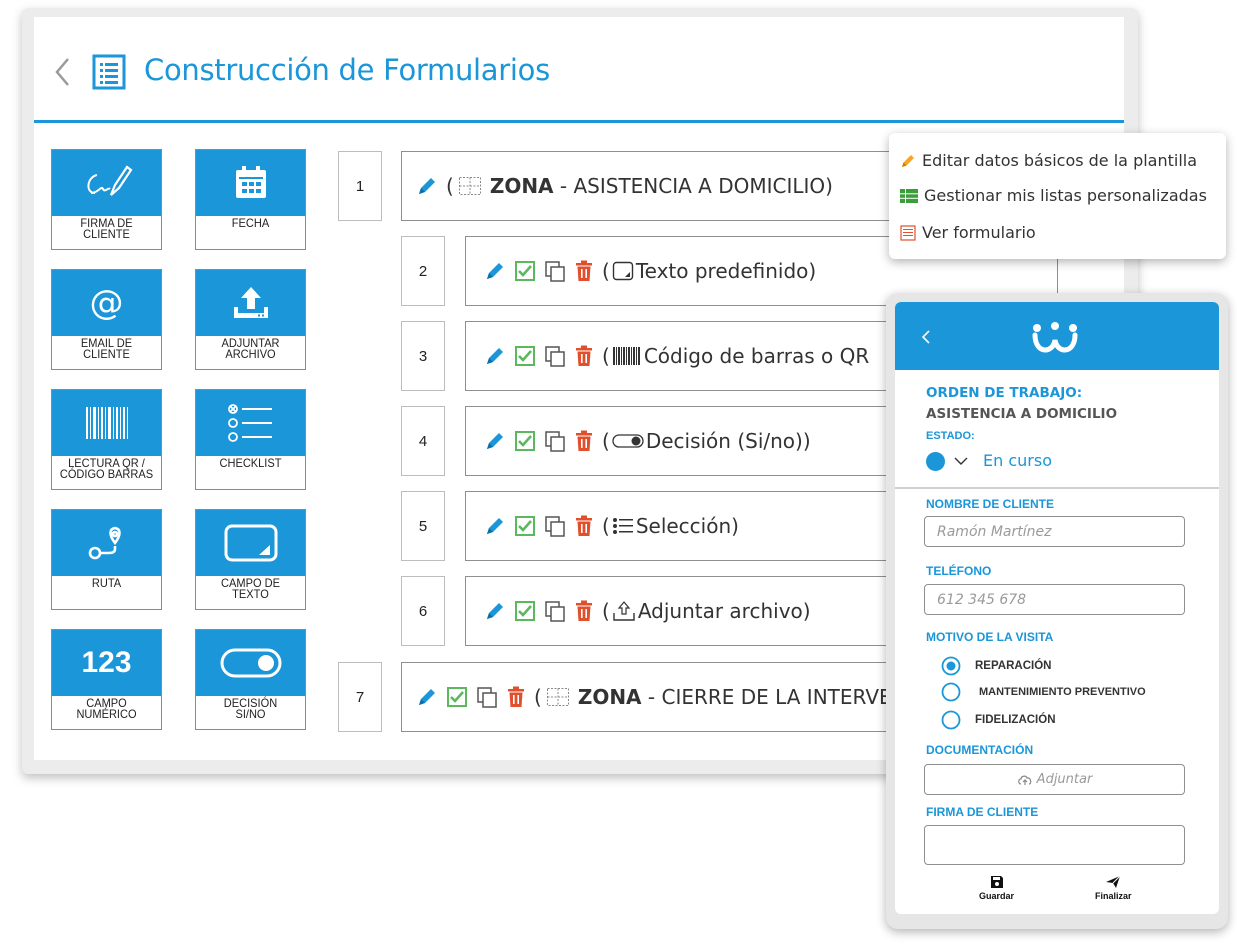 This screenshot has width=1237, height=951. What do you see at coordinates (1113, 896) in the screenshot?
I see `finish-label: Finalizar` at bounding box center [1113, 896].